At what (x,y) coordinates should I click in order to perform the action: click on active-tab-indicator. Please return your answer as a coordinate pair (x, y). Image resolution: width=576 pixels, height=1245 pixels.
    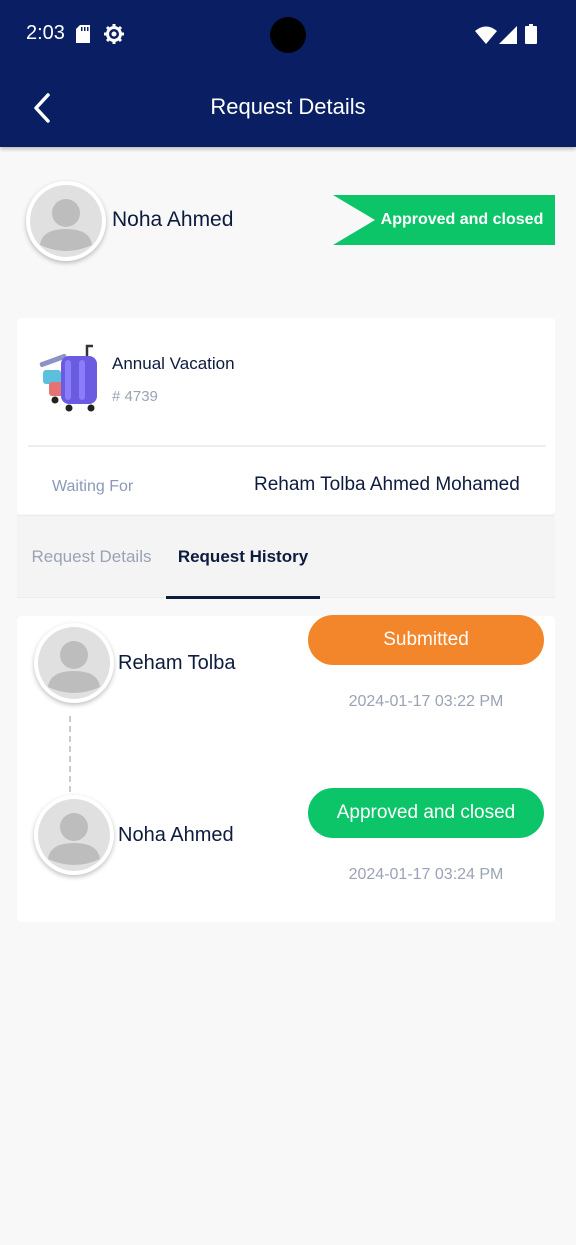
    Looking at the image, I should click on (243, 597).